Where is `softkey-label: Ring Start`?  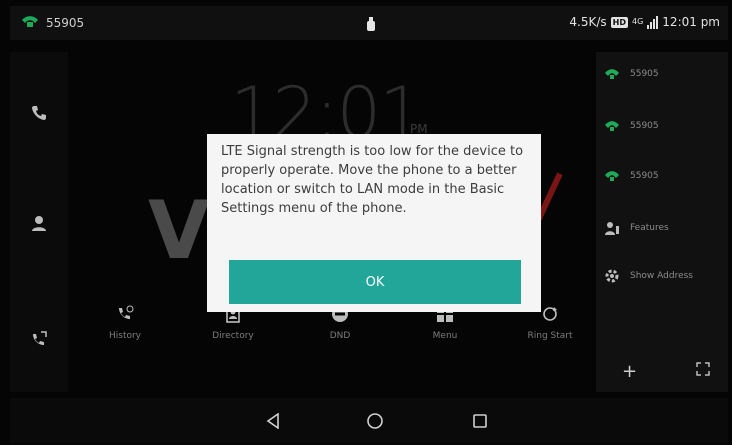 softkey-label: Ring Start is located at coordinates (550, 336).